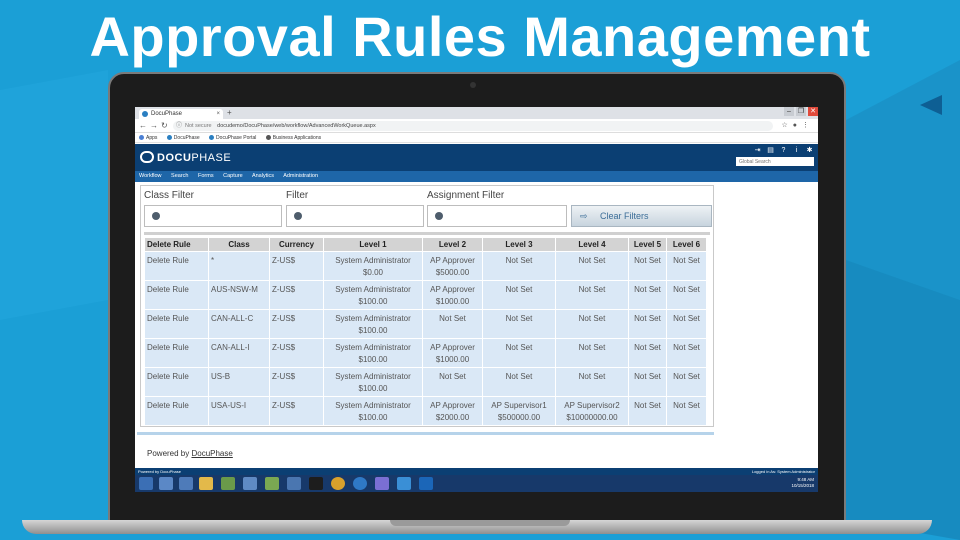  I want to click on maximize-button: ❐, so click(801, 111).